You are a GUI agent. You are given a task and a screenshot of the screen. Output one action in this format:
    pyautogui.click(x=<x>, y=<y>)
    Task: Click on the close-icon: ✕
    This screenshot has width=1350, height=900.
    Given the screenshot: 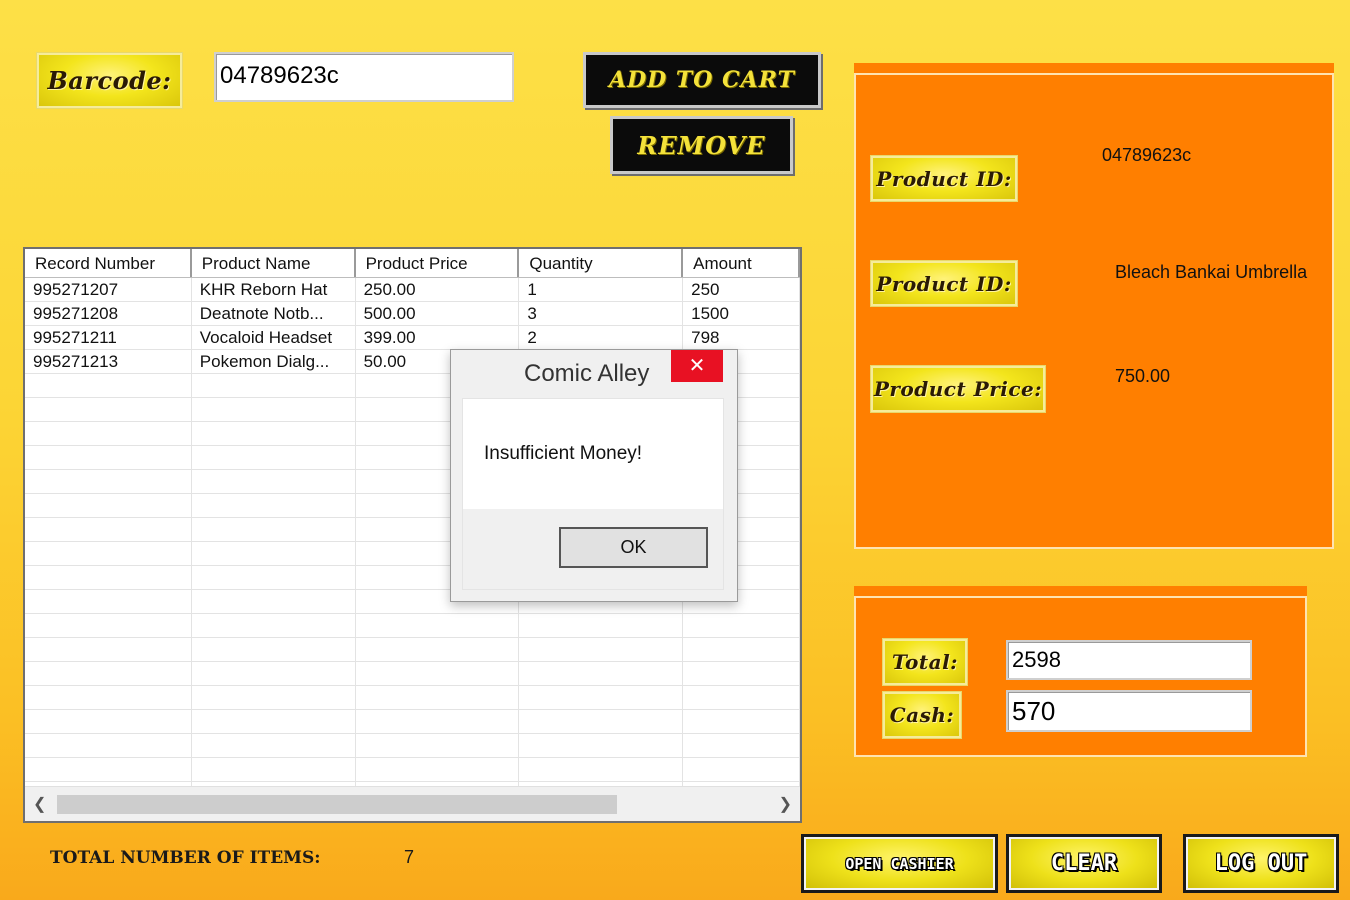 What is the action you would take?
    pyautogui.click(x=697, y=366)
    